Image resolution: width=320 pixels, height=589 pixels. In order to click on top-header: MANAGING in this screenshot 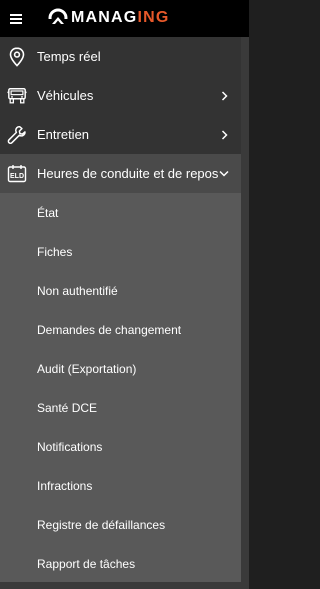, I will do `click(124, 18)`.